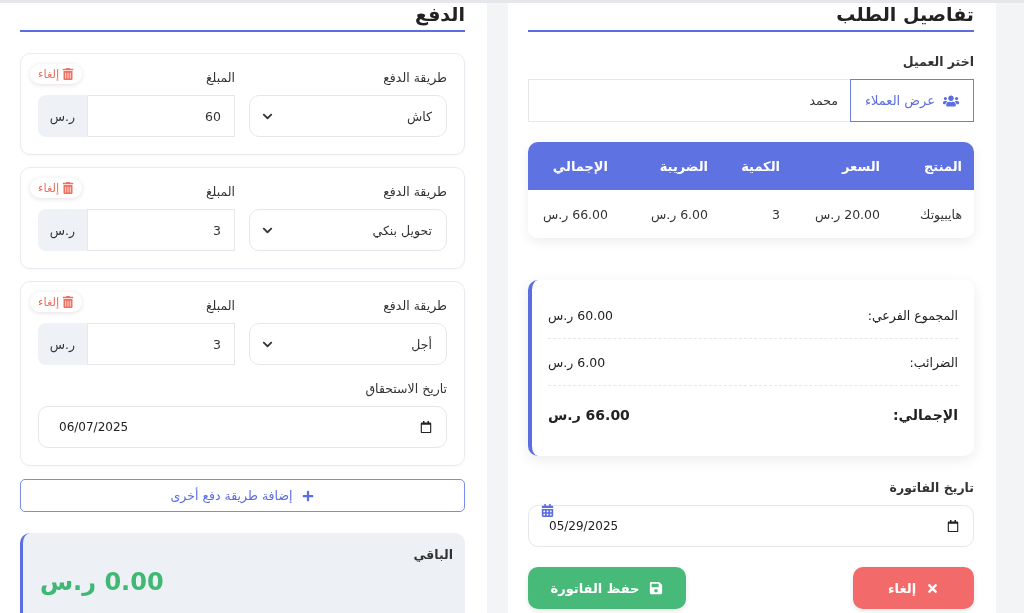  What do you see at coordinates (577, 362) in the screenshot?
I see `summary-value: 6.00 ر.س` at bounding box center [577, 362].